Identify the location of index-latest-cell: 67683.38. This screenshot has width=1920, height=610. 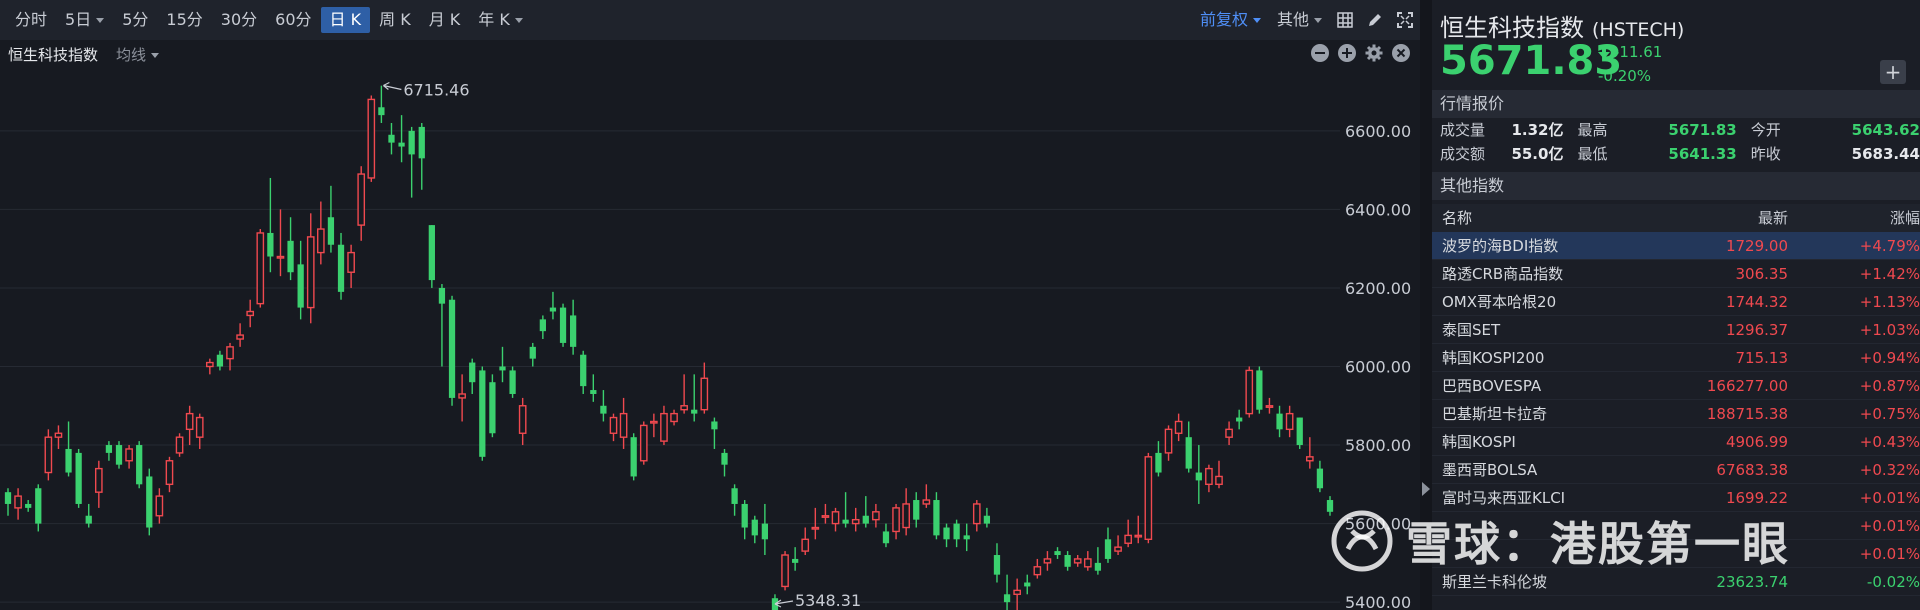
(1752, 470).